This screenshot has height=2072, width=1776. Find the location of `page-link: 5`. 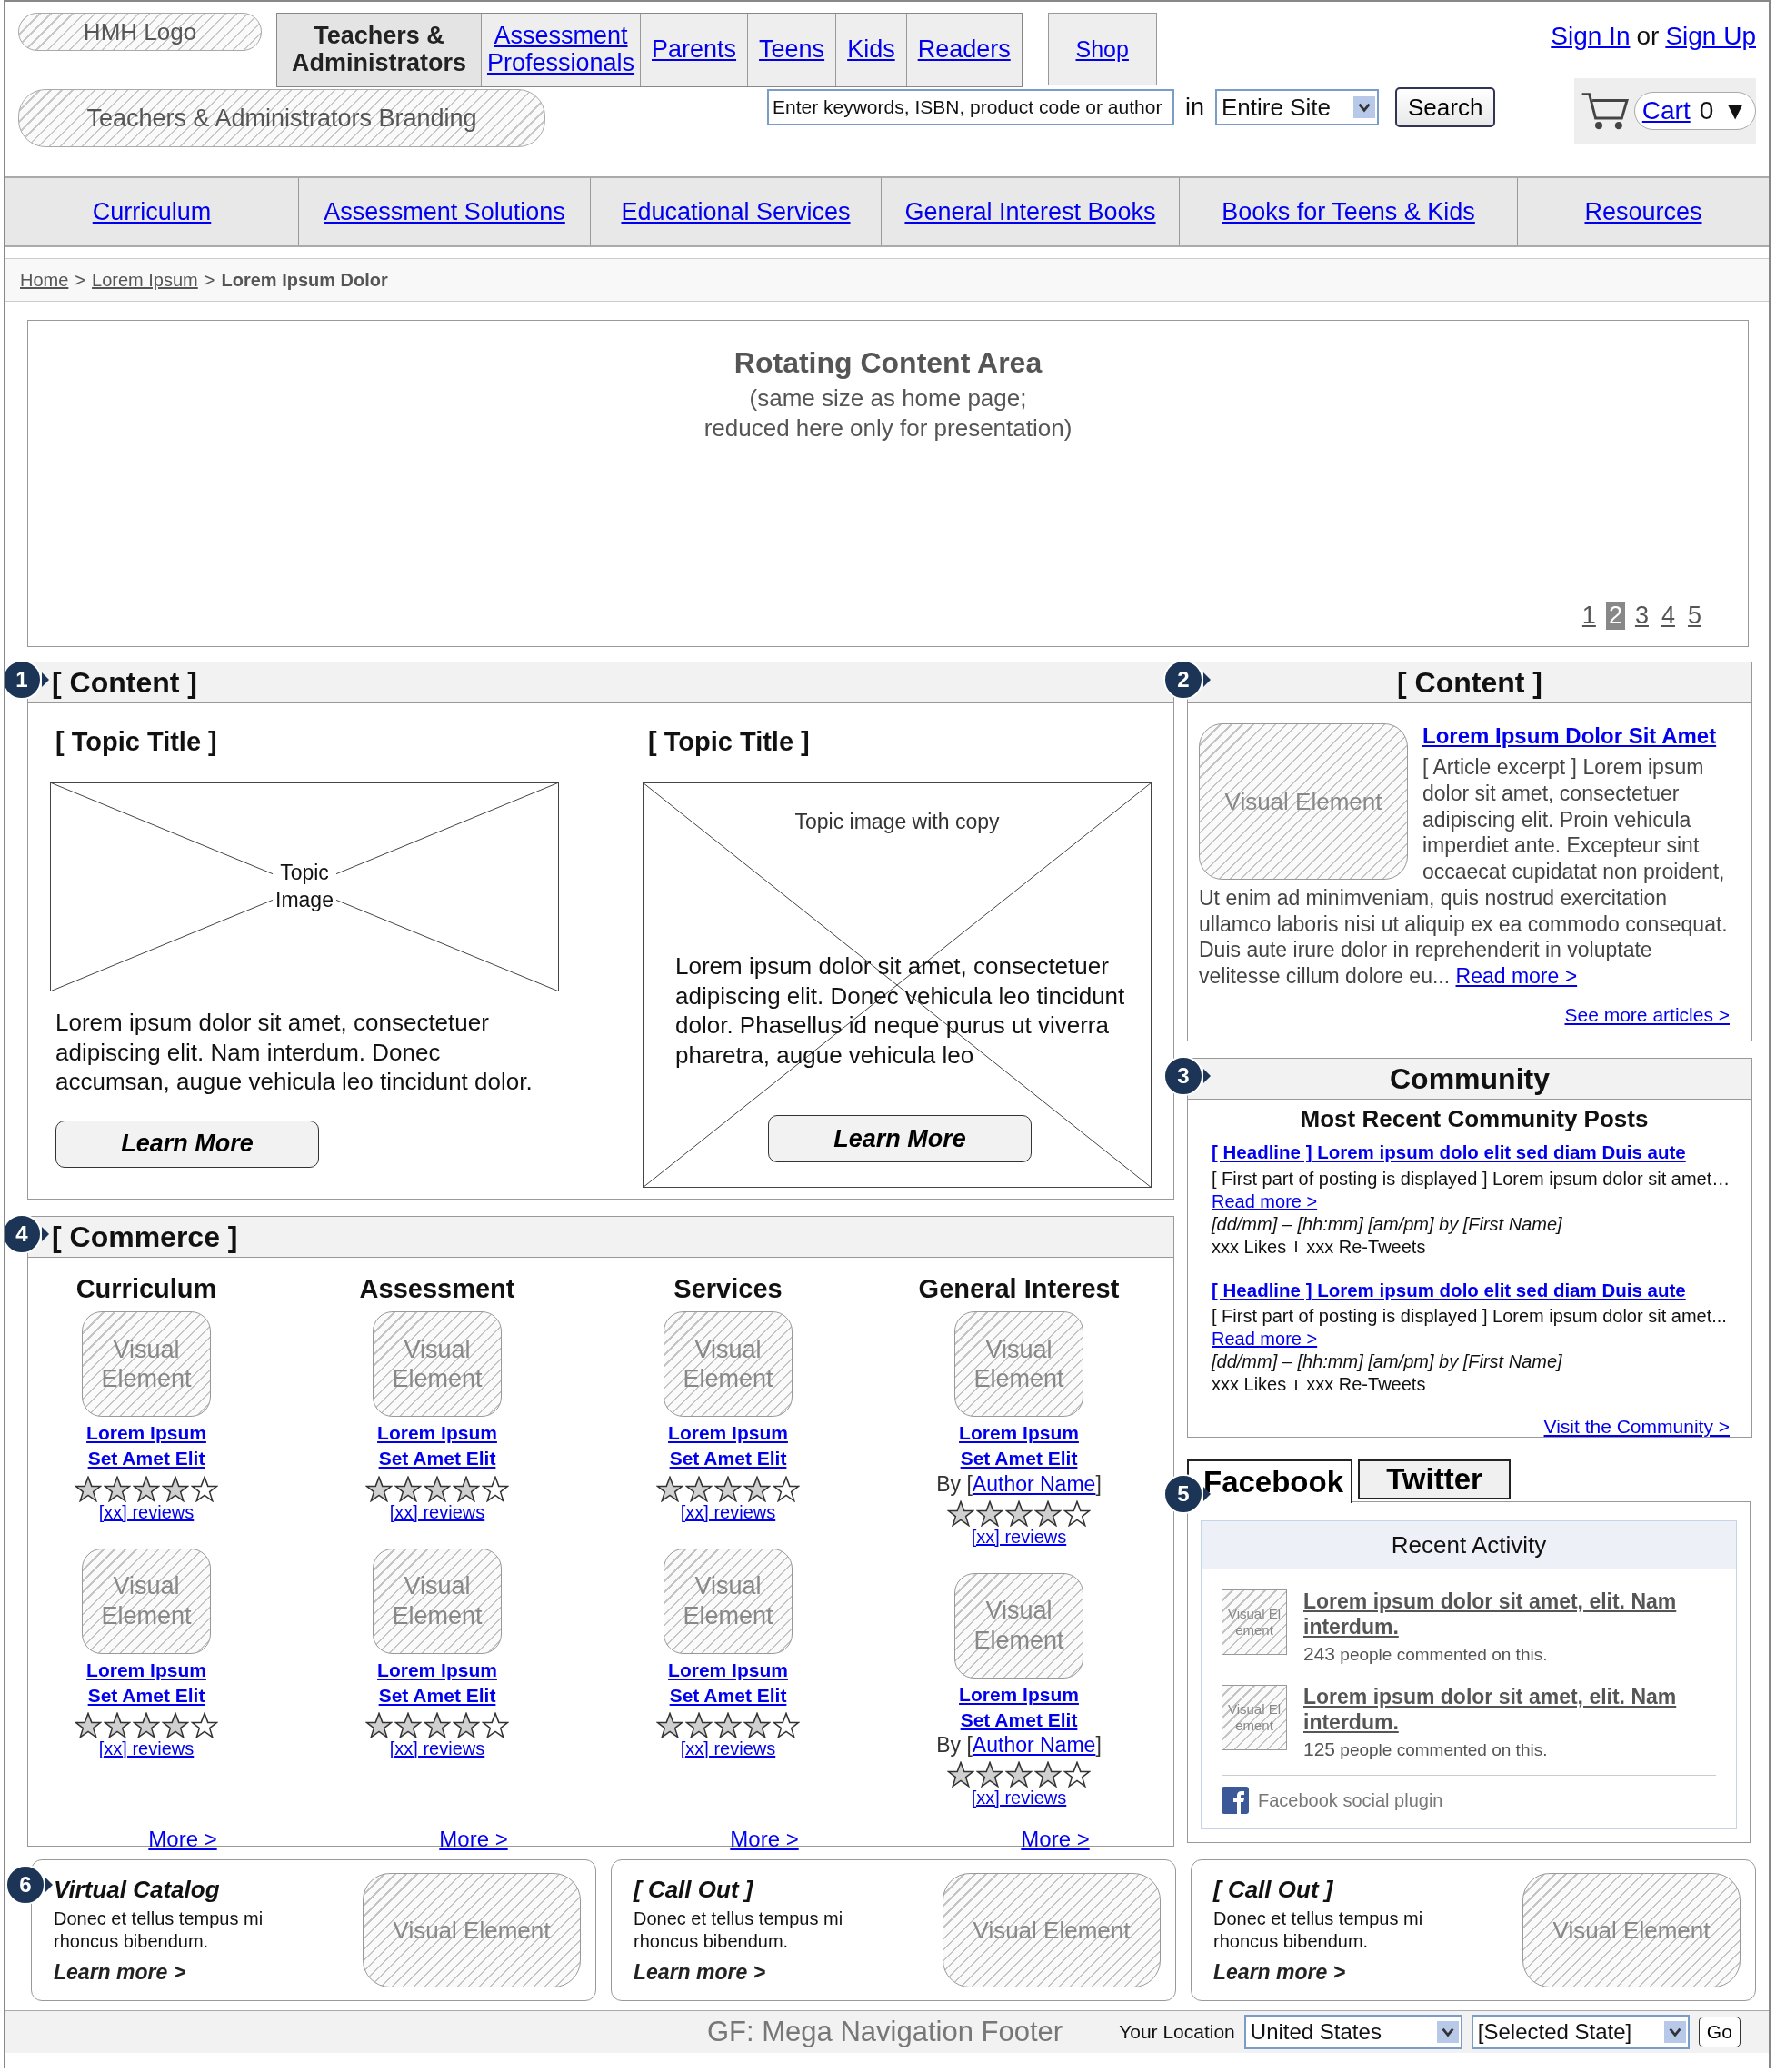

page-link: 5 is located at coordinates (1694, 616).